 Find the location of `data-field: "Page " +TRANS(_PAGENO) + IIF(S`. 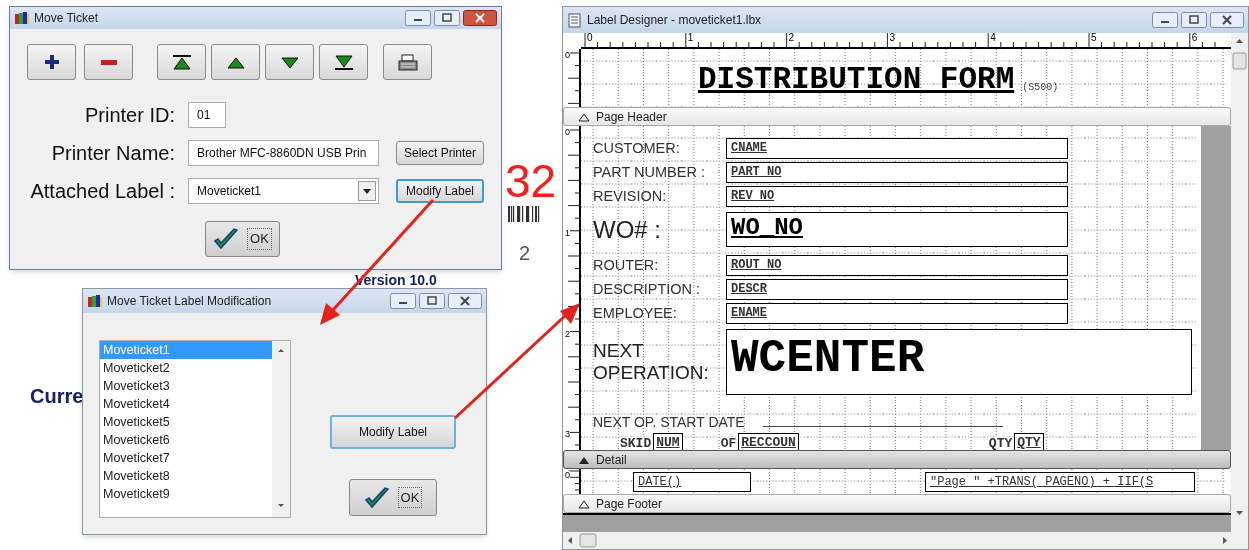

data-field: "Page " +TRANS(_PAGENO) + IIF(S is located at coordinates (1060, 482).